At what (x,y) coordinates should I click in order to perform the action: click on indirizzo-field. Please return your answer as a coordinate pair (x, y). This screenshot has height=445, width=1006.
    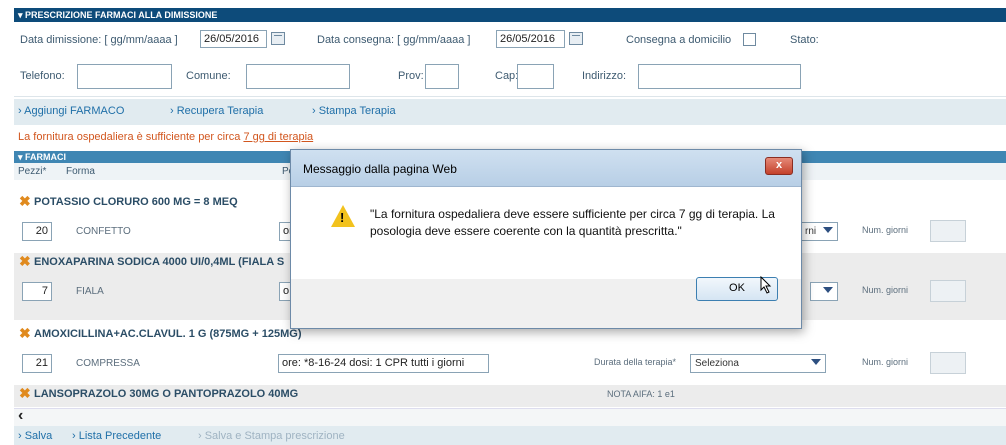
    Looking at the image, I should click on (719, 76).